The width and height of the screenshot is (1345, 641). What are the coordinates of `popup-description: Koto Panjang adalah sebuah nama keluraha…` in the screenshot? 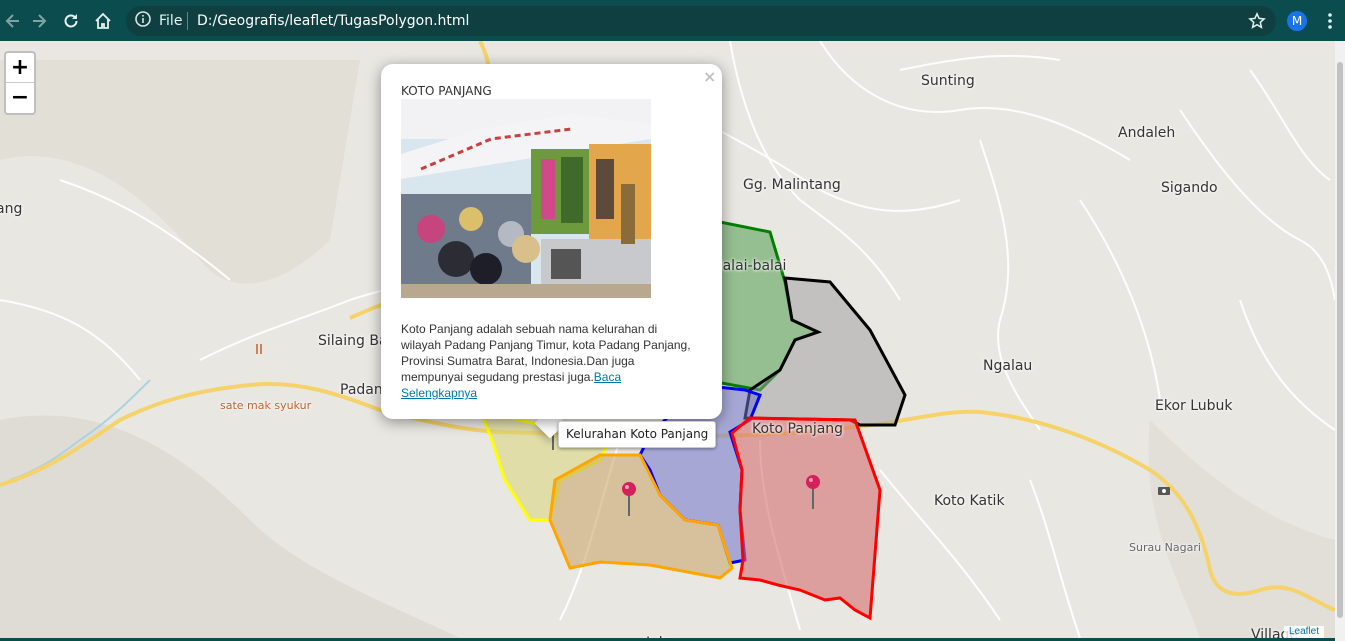 It's located at (548, 361).